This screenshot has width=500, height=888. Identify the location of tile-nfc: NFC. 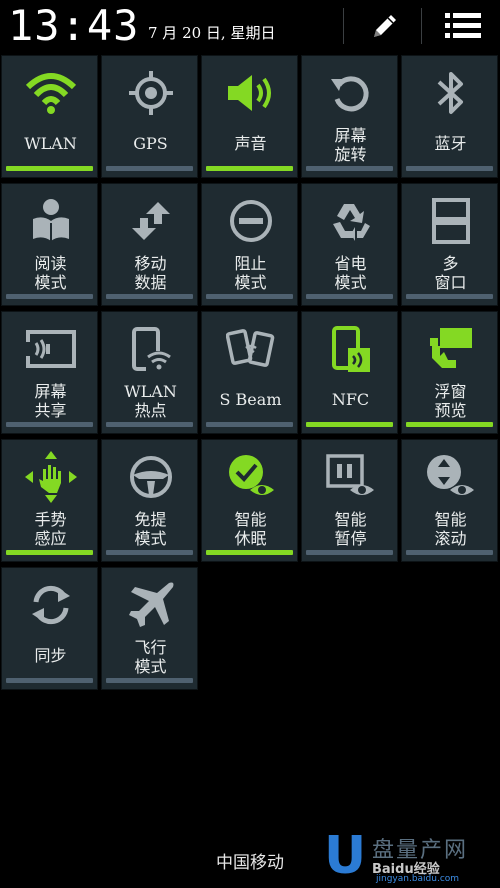
(349, 372).